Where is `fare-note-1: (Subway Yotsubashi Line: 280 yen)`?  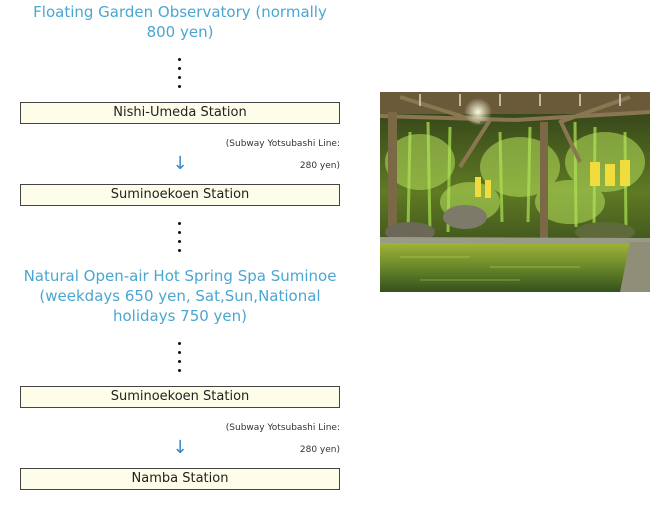
fare-note-1: (Subway Yotsubashi Line: 280 yen) is located at coordinates (283, 155).